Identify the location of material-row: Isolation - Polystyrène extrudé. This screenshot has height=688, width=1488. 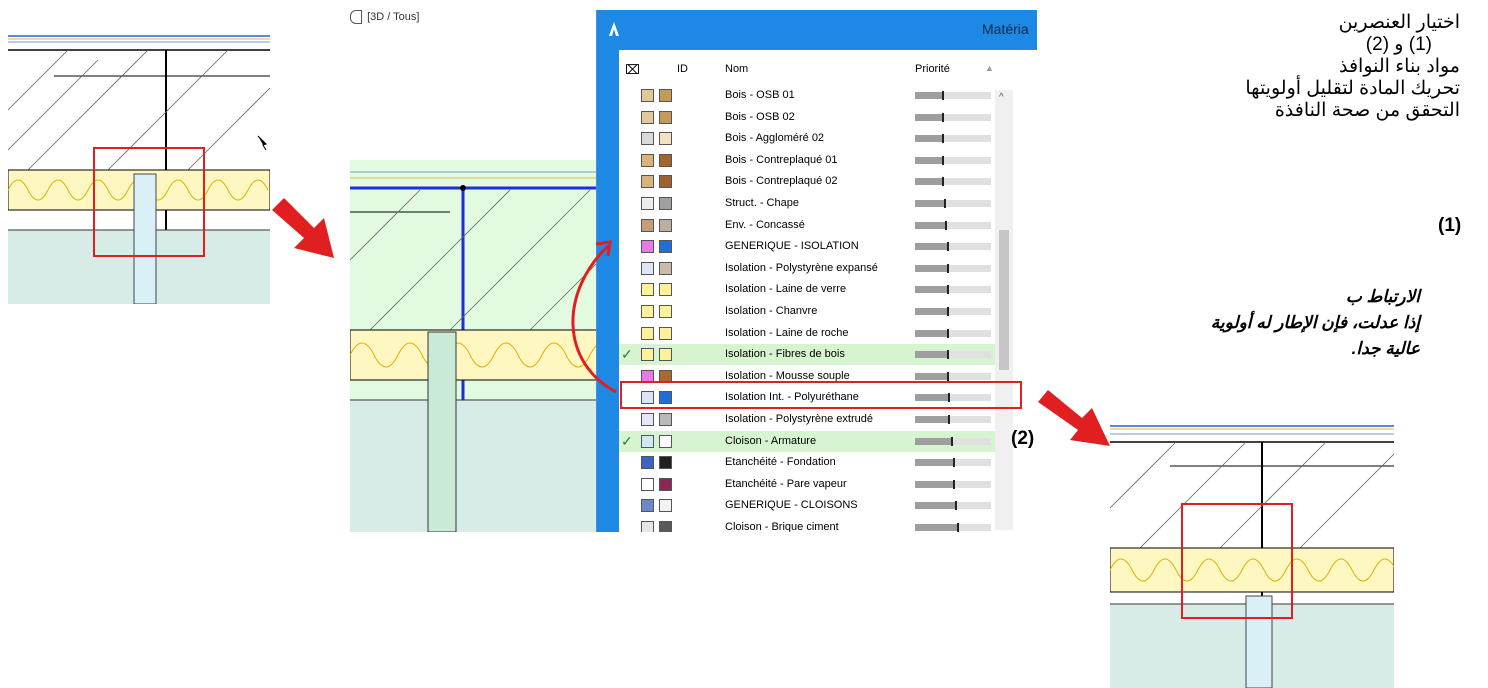
(808, 419).